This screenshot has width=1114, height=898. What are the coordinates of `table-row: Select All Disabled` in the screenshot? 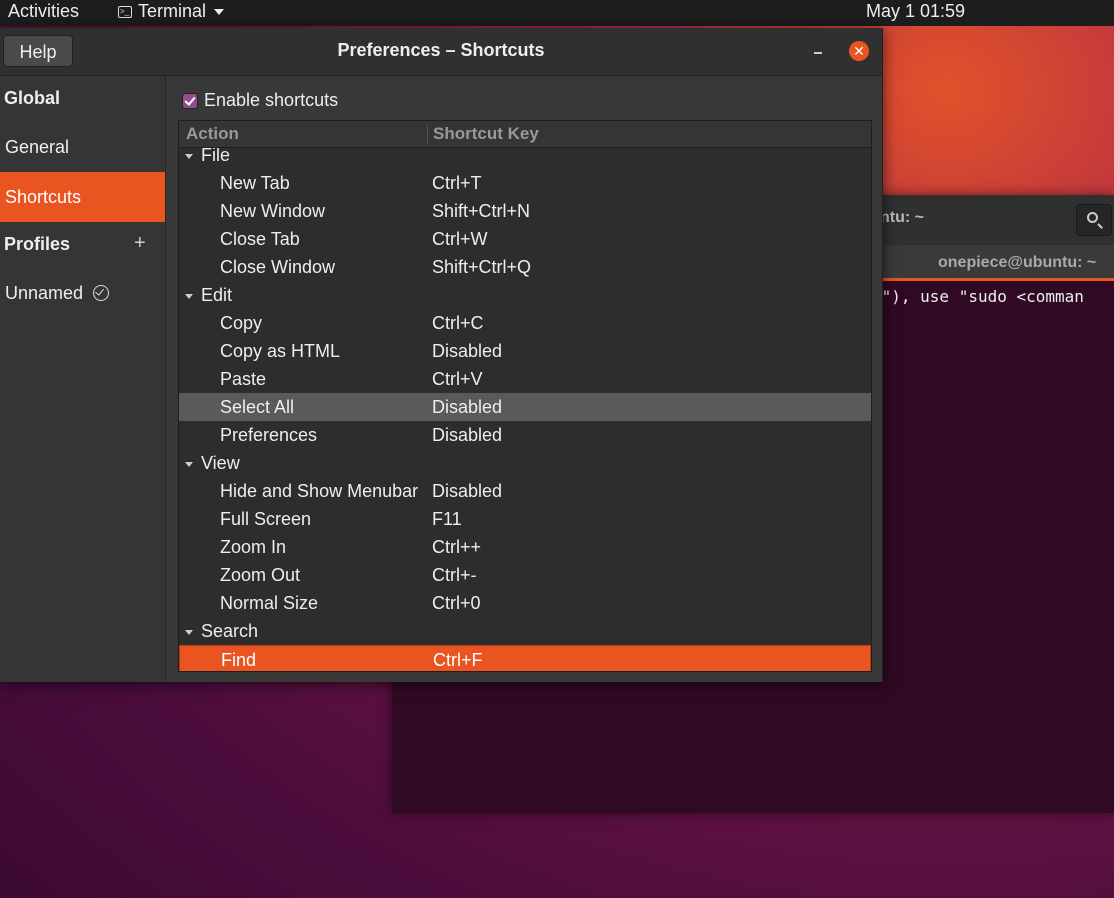 It's located at (525, 407).